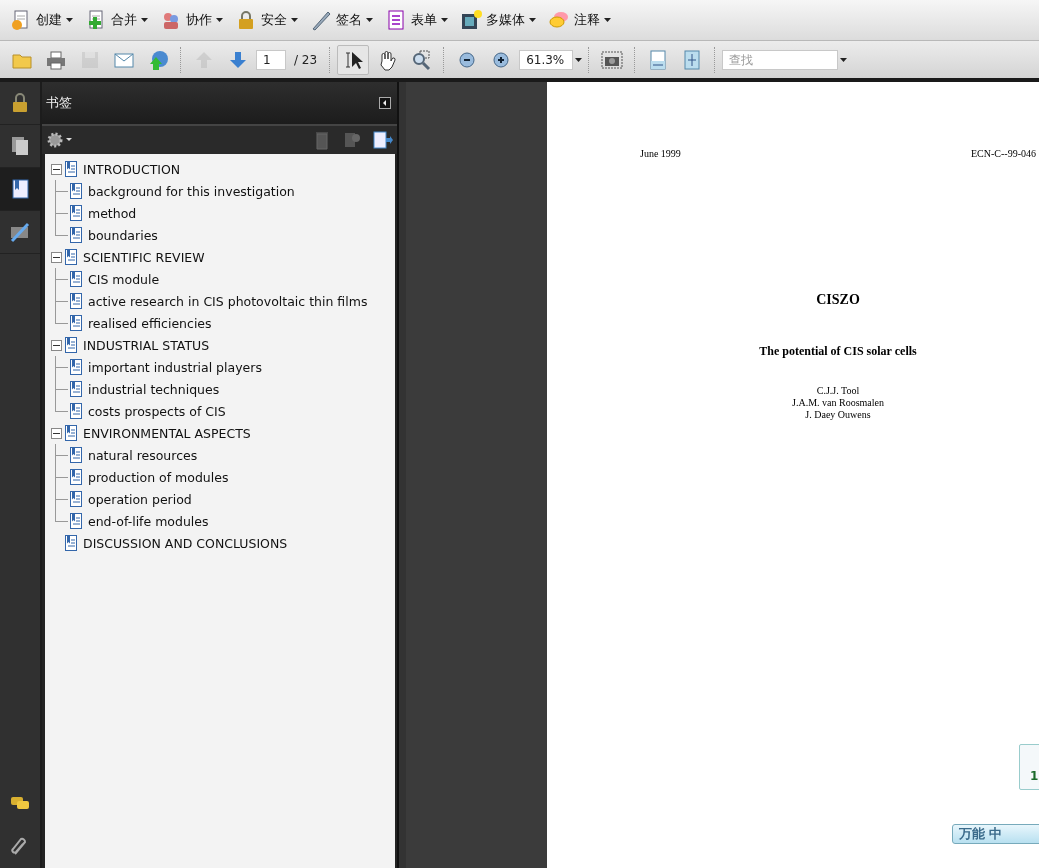 This screenshot has height=868, width=1039. What do you see at coordinates (167, 433) in the screenshot?
I see `bookmark-item: ENVIRONMENTAL ASPECTS` at bounding box center [167, 433].